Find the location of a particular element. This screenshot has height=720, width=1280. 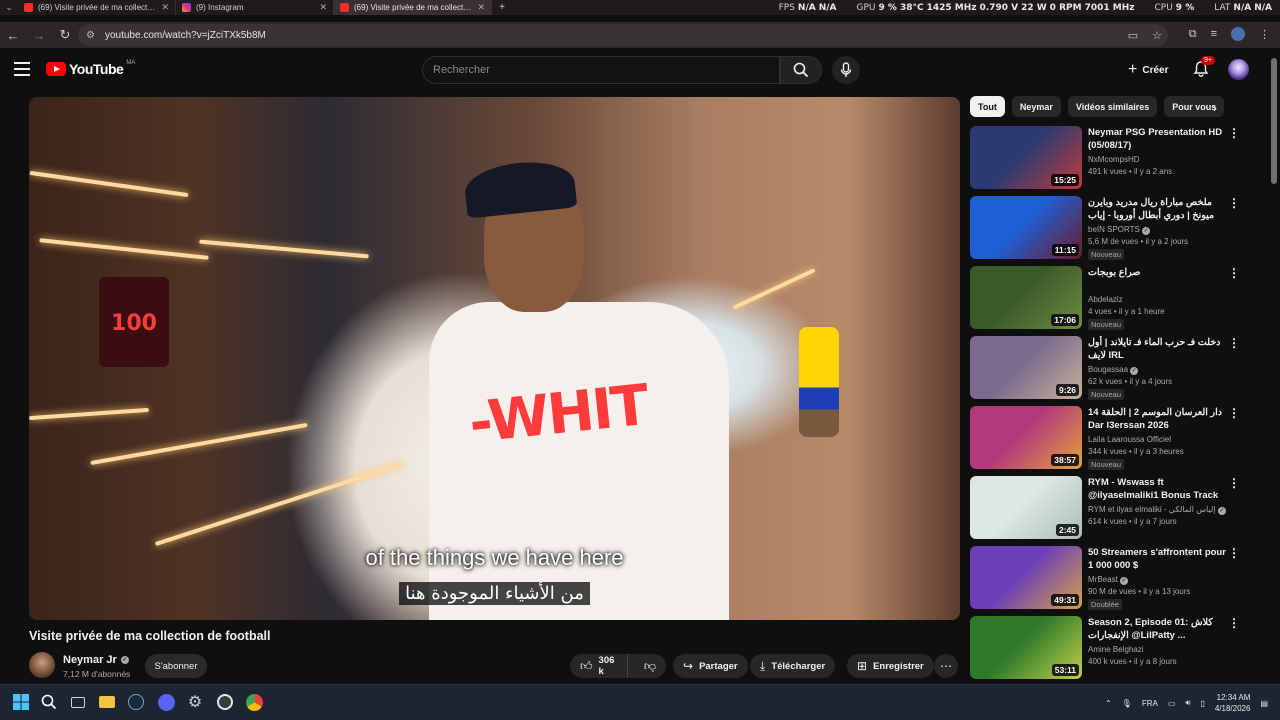

microphone-tray-icon: 🎙︎ is located at coordinates (1127, 703).